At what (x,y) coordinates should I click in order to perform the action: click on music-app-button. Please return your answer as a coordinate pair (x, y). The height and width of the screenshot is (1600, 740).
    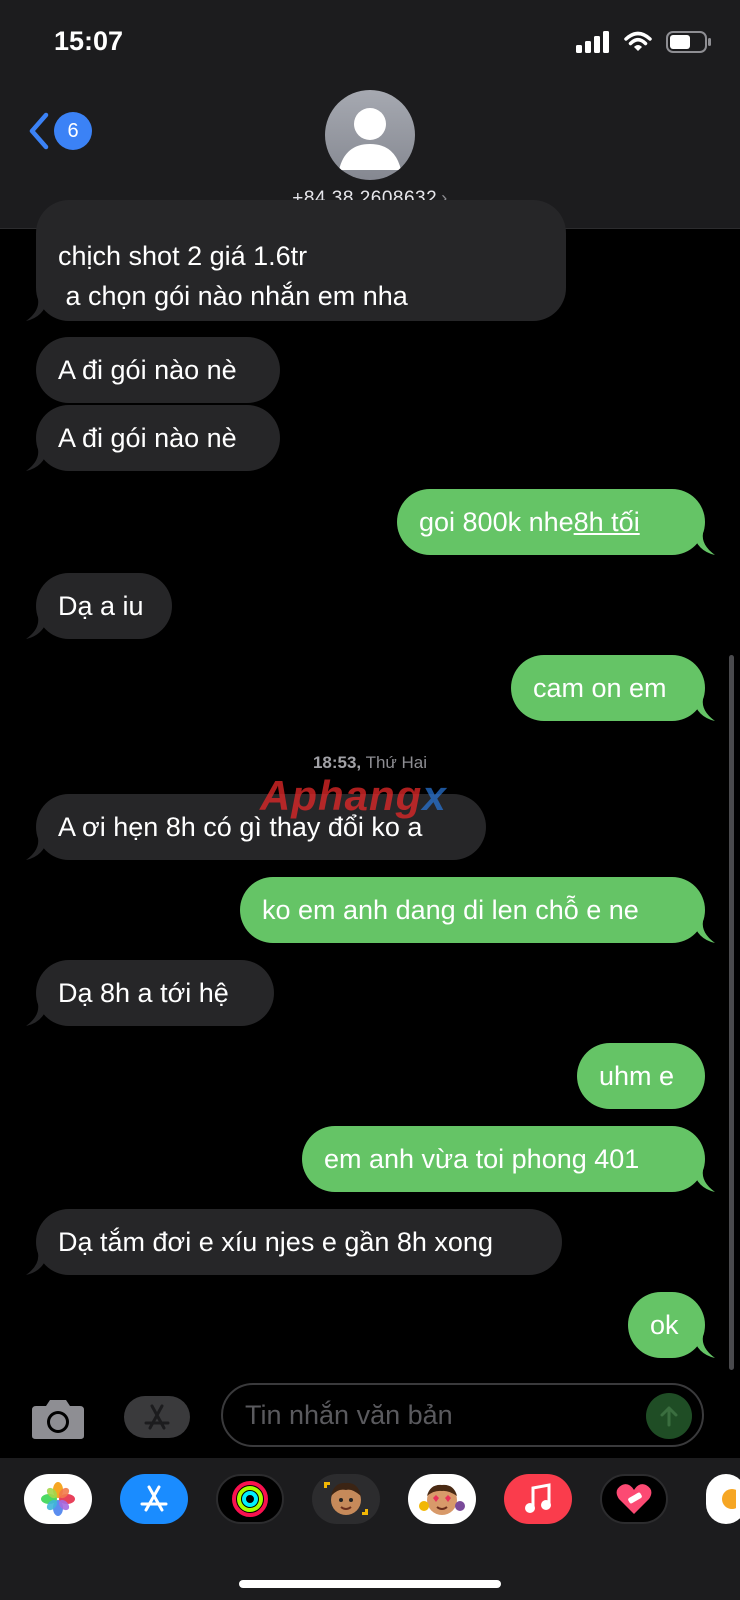
    Looking at the image, I should click on (538, 1499).